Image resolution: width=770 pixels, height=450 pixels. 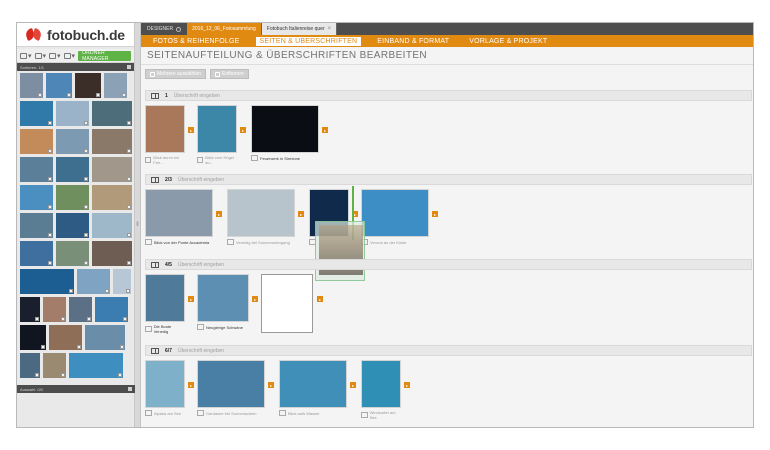 I want to click on page-photo: Windsurfer am See, so click(x=381, y=390).